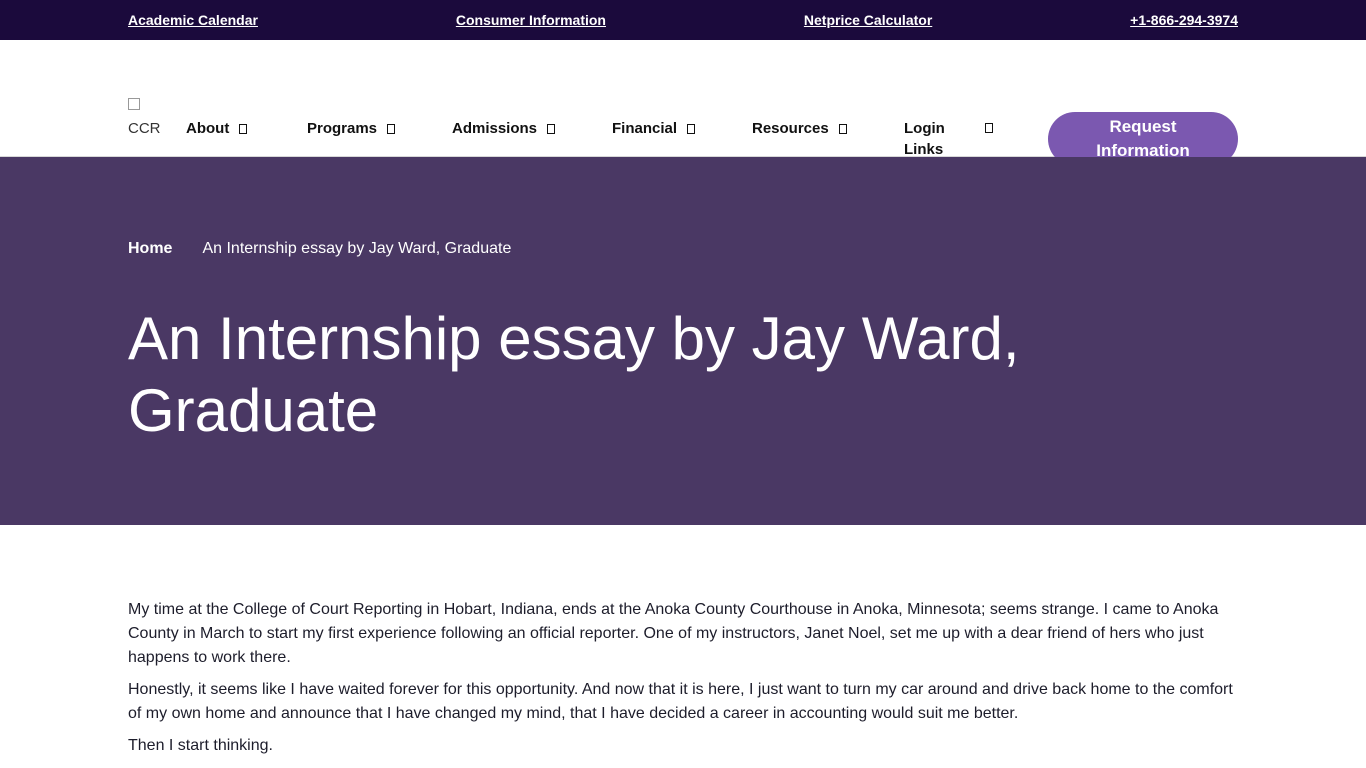 Image resolution: width=1366 pixels, height=768 pixels. Describe the element at coordinates (150, 249) in the screenshot. I see `breadcrumb-home: Home` at that location.